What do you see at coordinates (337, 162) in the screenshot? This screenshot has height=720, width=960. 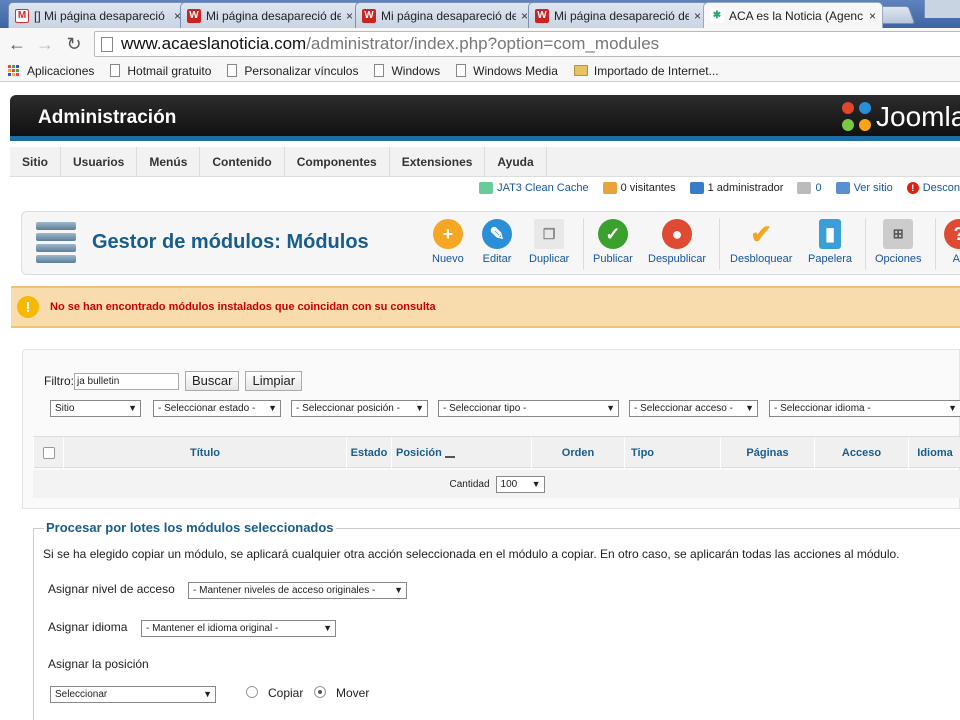 I see `menu-item-componentes: Componentes` at bounding box center [337, 162].